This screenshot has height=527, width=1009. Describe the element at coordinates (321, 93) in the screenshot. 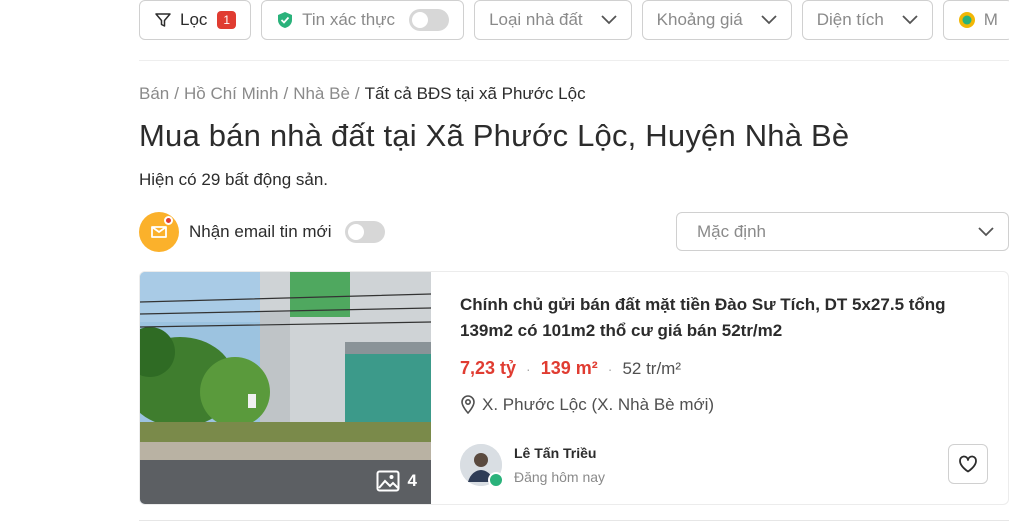

I see `breadcrumb-link-nha-be: Nhà Bè` at that location.